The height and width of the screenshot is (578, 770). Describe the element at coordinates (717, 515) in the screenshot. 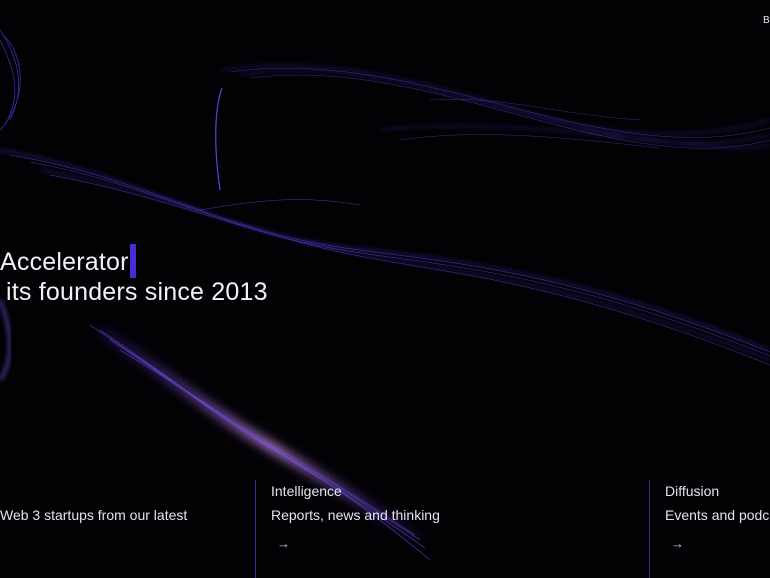

I see `card-diffusion-desc: Events and podcasts` at that location.